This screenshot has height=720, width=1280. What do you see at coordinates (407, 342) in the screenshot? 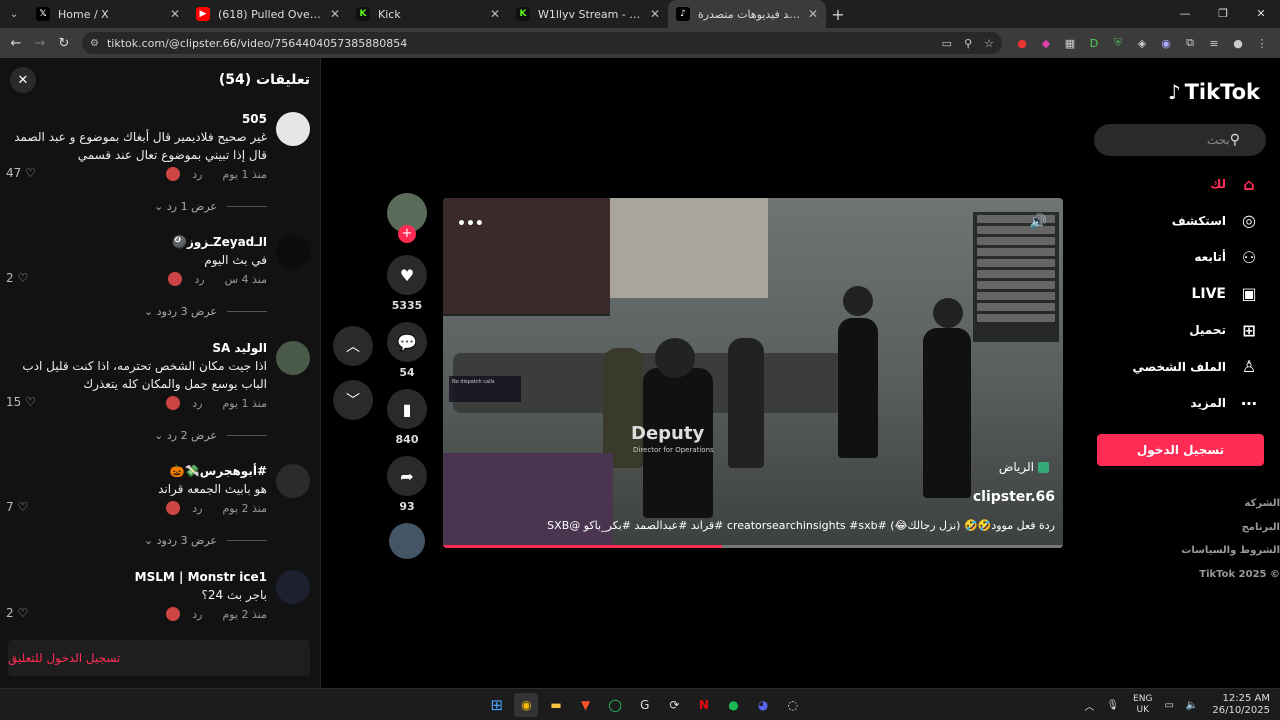
I see `comment-button: 💬` at bounding box center [407, 342].